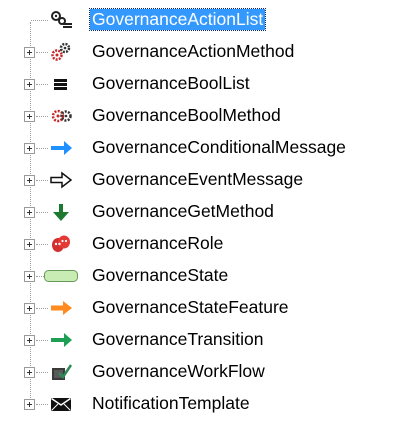  I want to click on gears-red-icon, so click(61, 52).